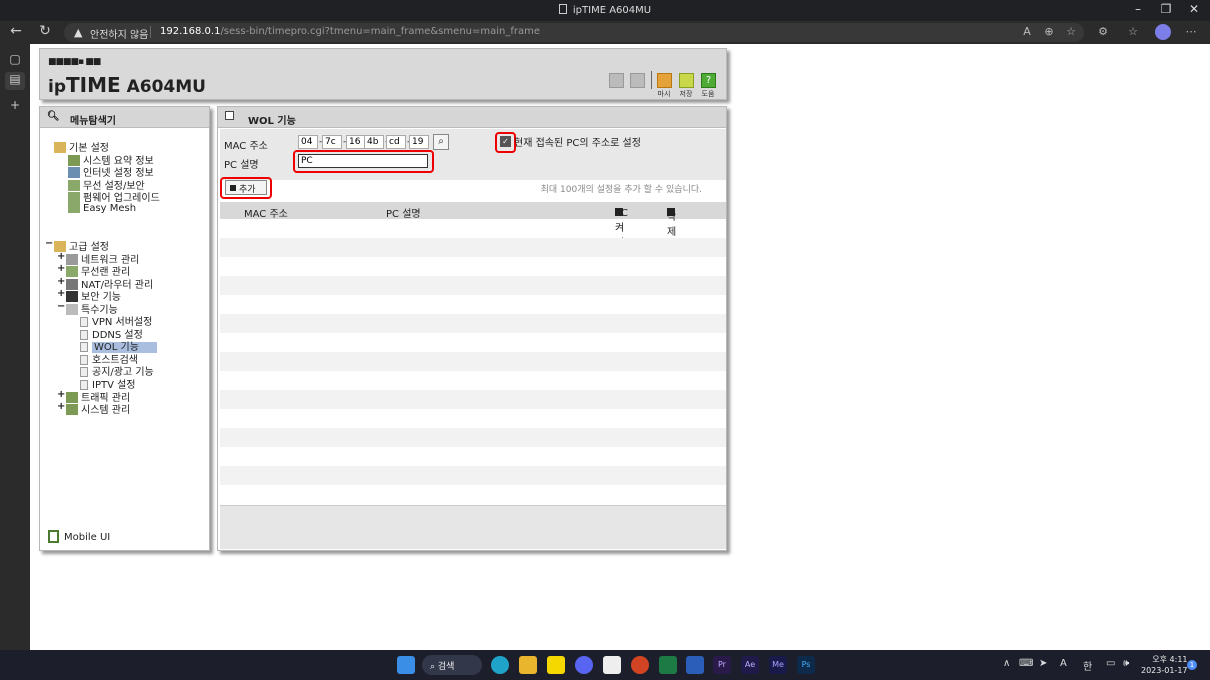 The height and width of the screenshot is (680, 1210). Describe the element at coordinates (72, 309) in the screenshot. I see `folder-icon` at that location.